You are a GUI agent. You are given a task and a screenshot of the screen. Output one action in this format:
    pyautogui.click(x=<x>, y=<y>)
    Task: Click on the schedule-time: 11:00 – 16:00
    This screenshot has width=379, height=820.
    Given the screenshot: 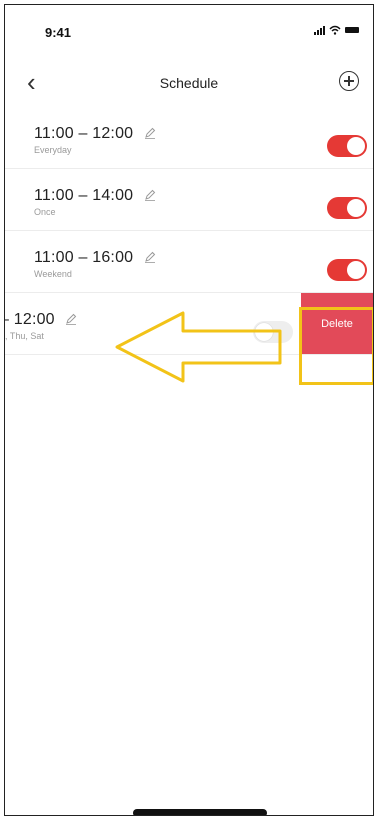 What is the action you would take?
    pyautogui.click(x=95, y=258)
    